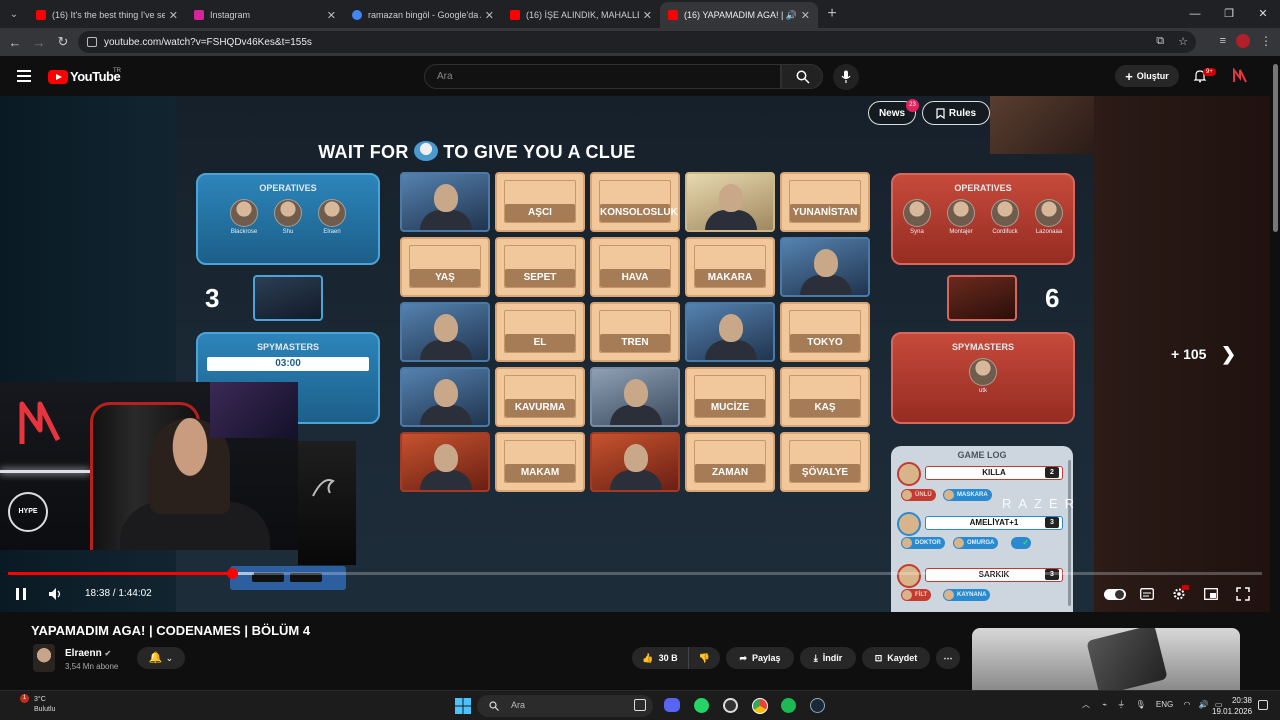  I want to click on bookmark-star-icon: ☆, so click(1183, 41).